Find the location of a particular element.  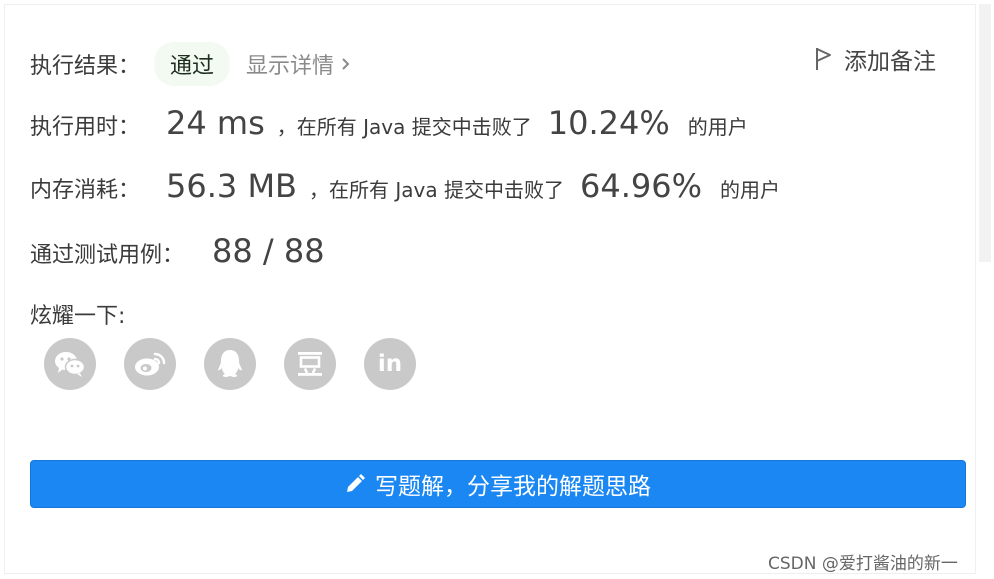

share-douban-button is located at coordinates (310, 364).